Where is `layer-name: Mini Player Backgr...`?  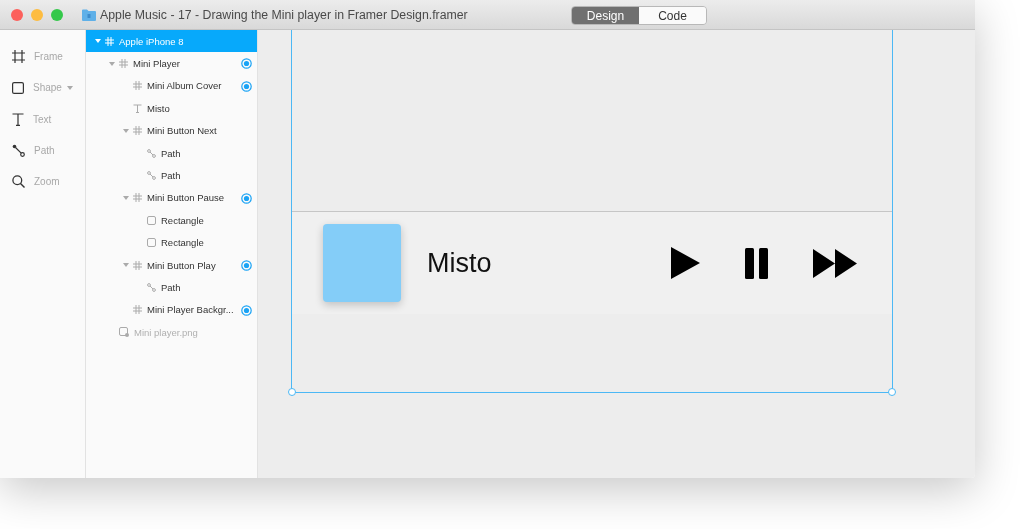 layer-name: Mini Player Backgr... is located at coordinates (190, 310).